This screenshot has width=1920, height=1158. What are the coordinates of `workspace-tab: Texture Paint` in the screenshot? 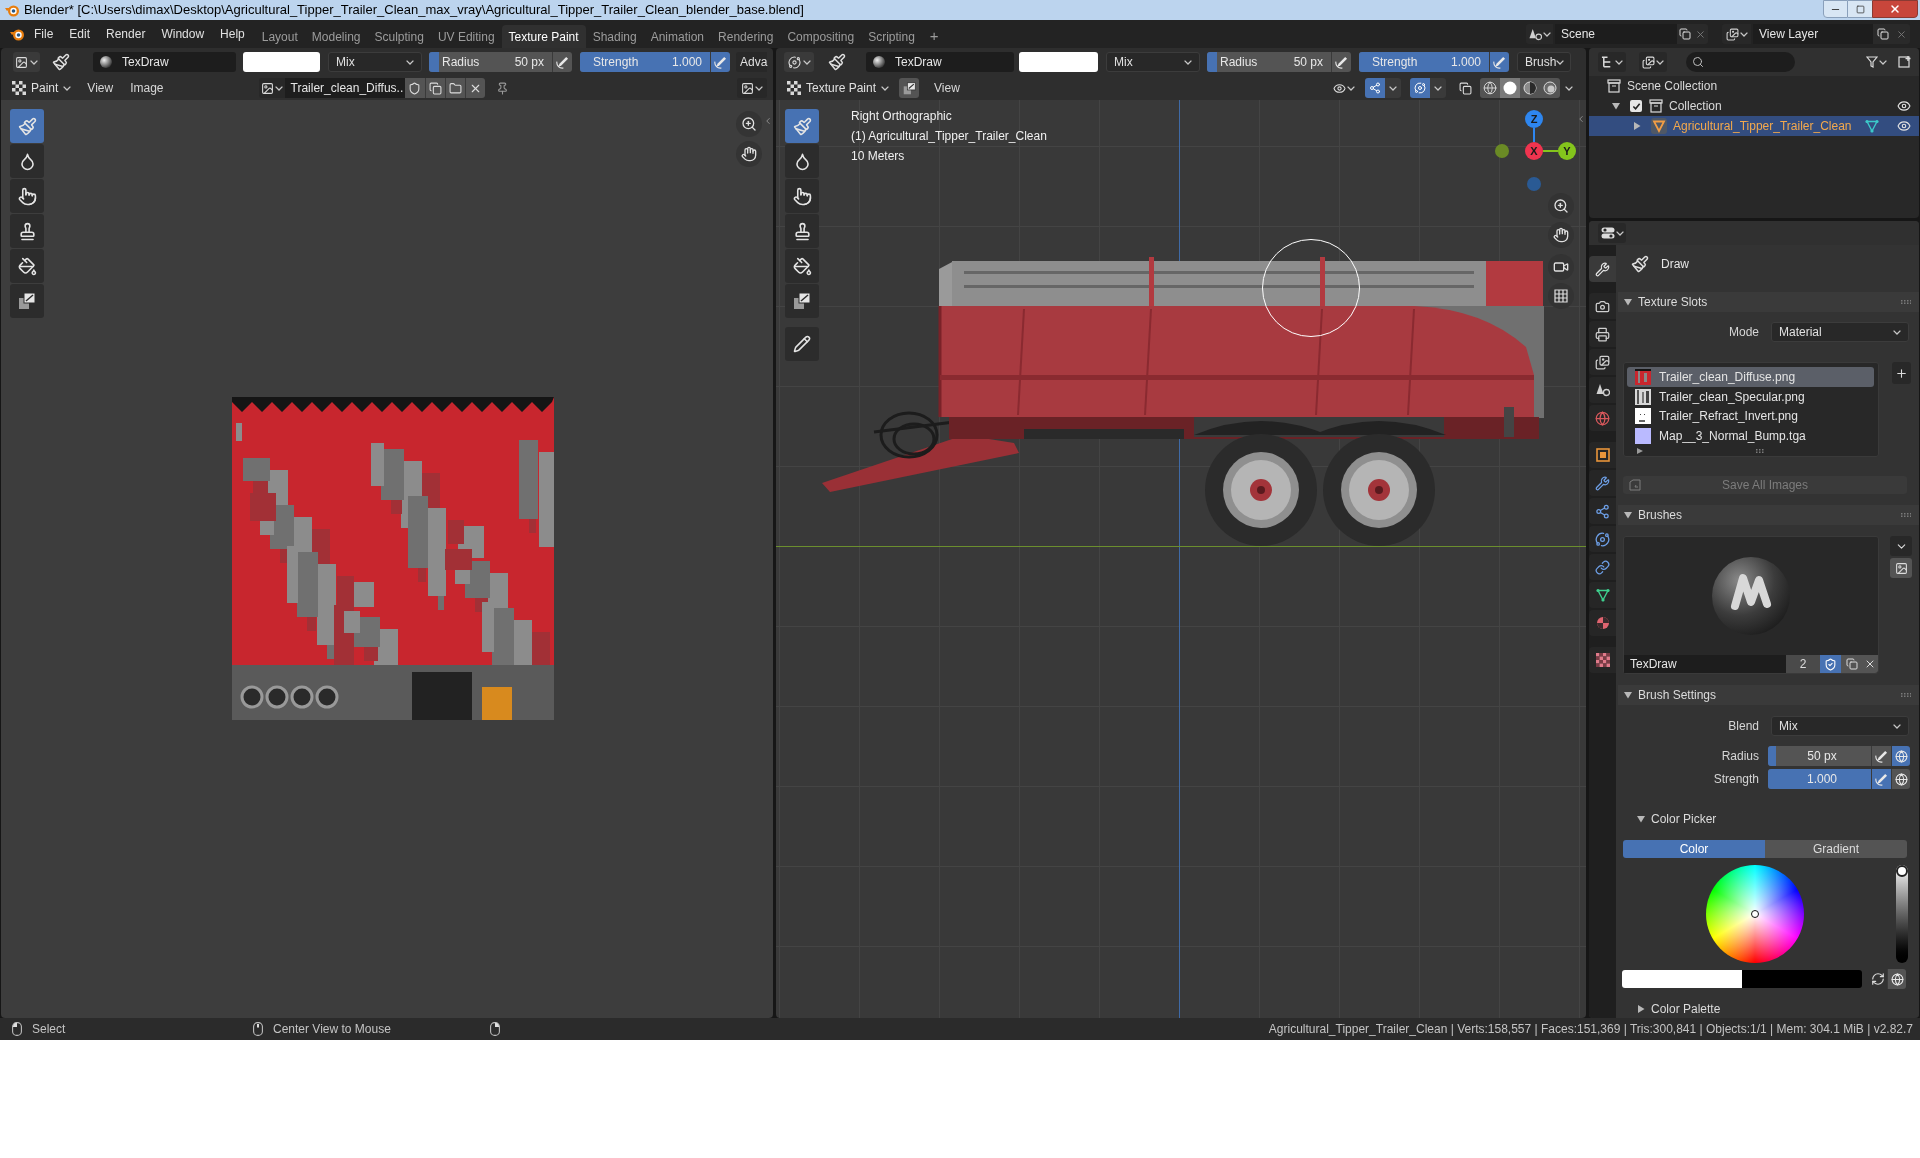 It's located at (543, 36).